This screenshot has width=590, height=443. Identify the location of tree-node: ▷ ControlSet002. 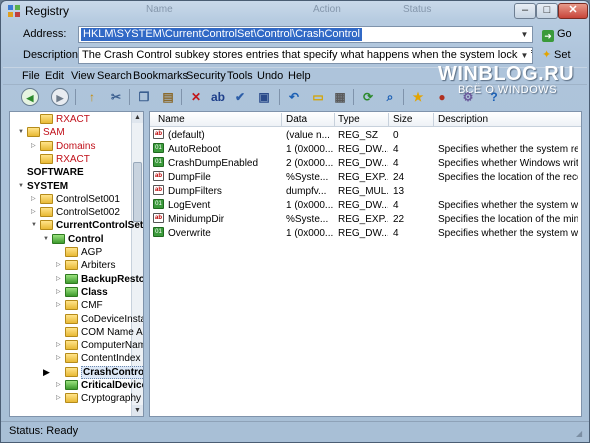
(75, 212).